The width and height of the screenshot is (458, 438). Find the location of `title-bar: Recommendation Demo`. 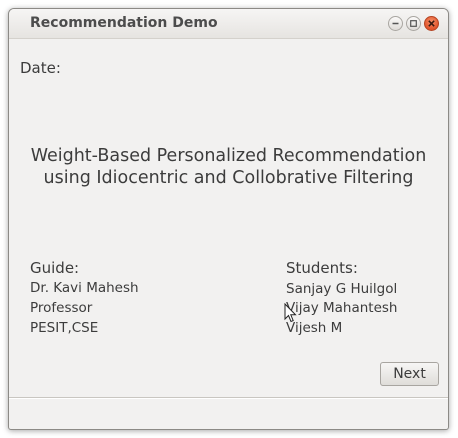

title-bar: Recommendation Demo is located at coordinates (228, 24).